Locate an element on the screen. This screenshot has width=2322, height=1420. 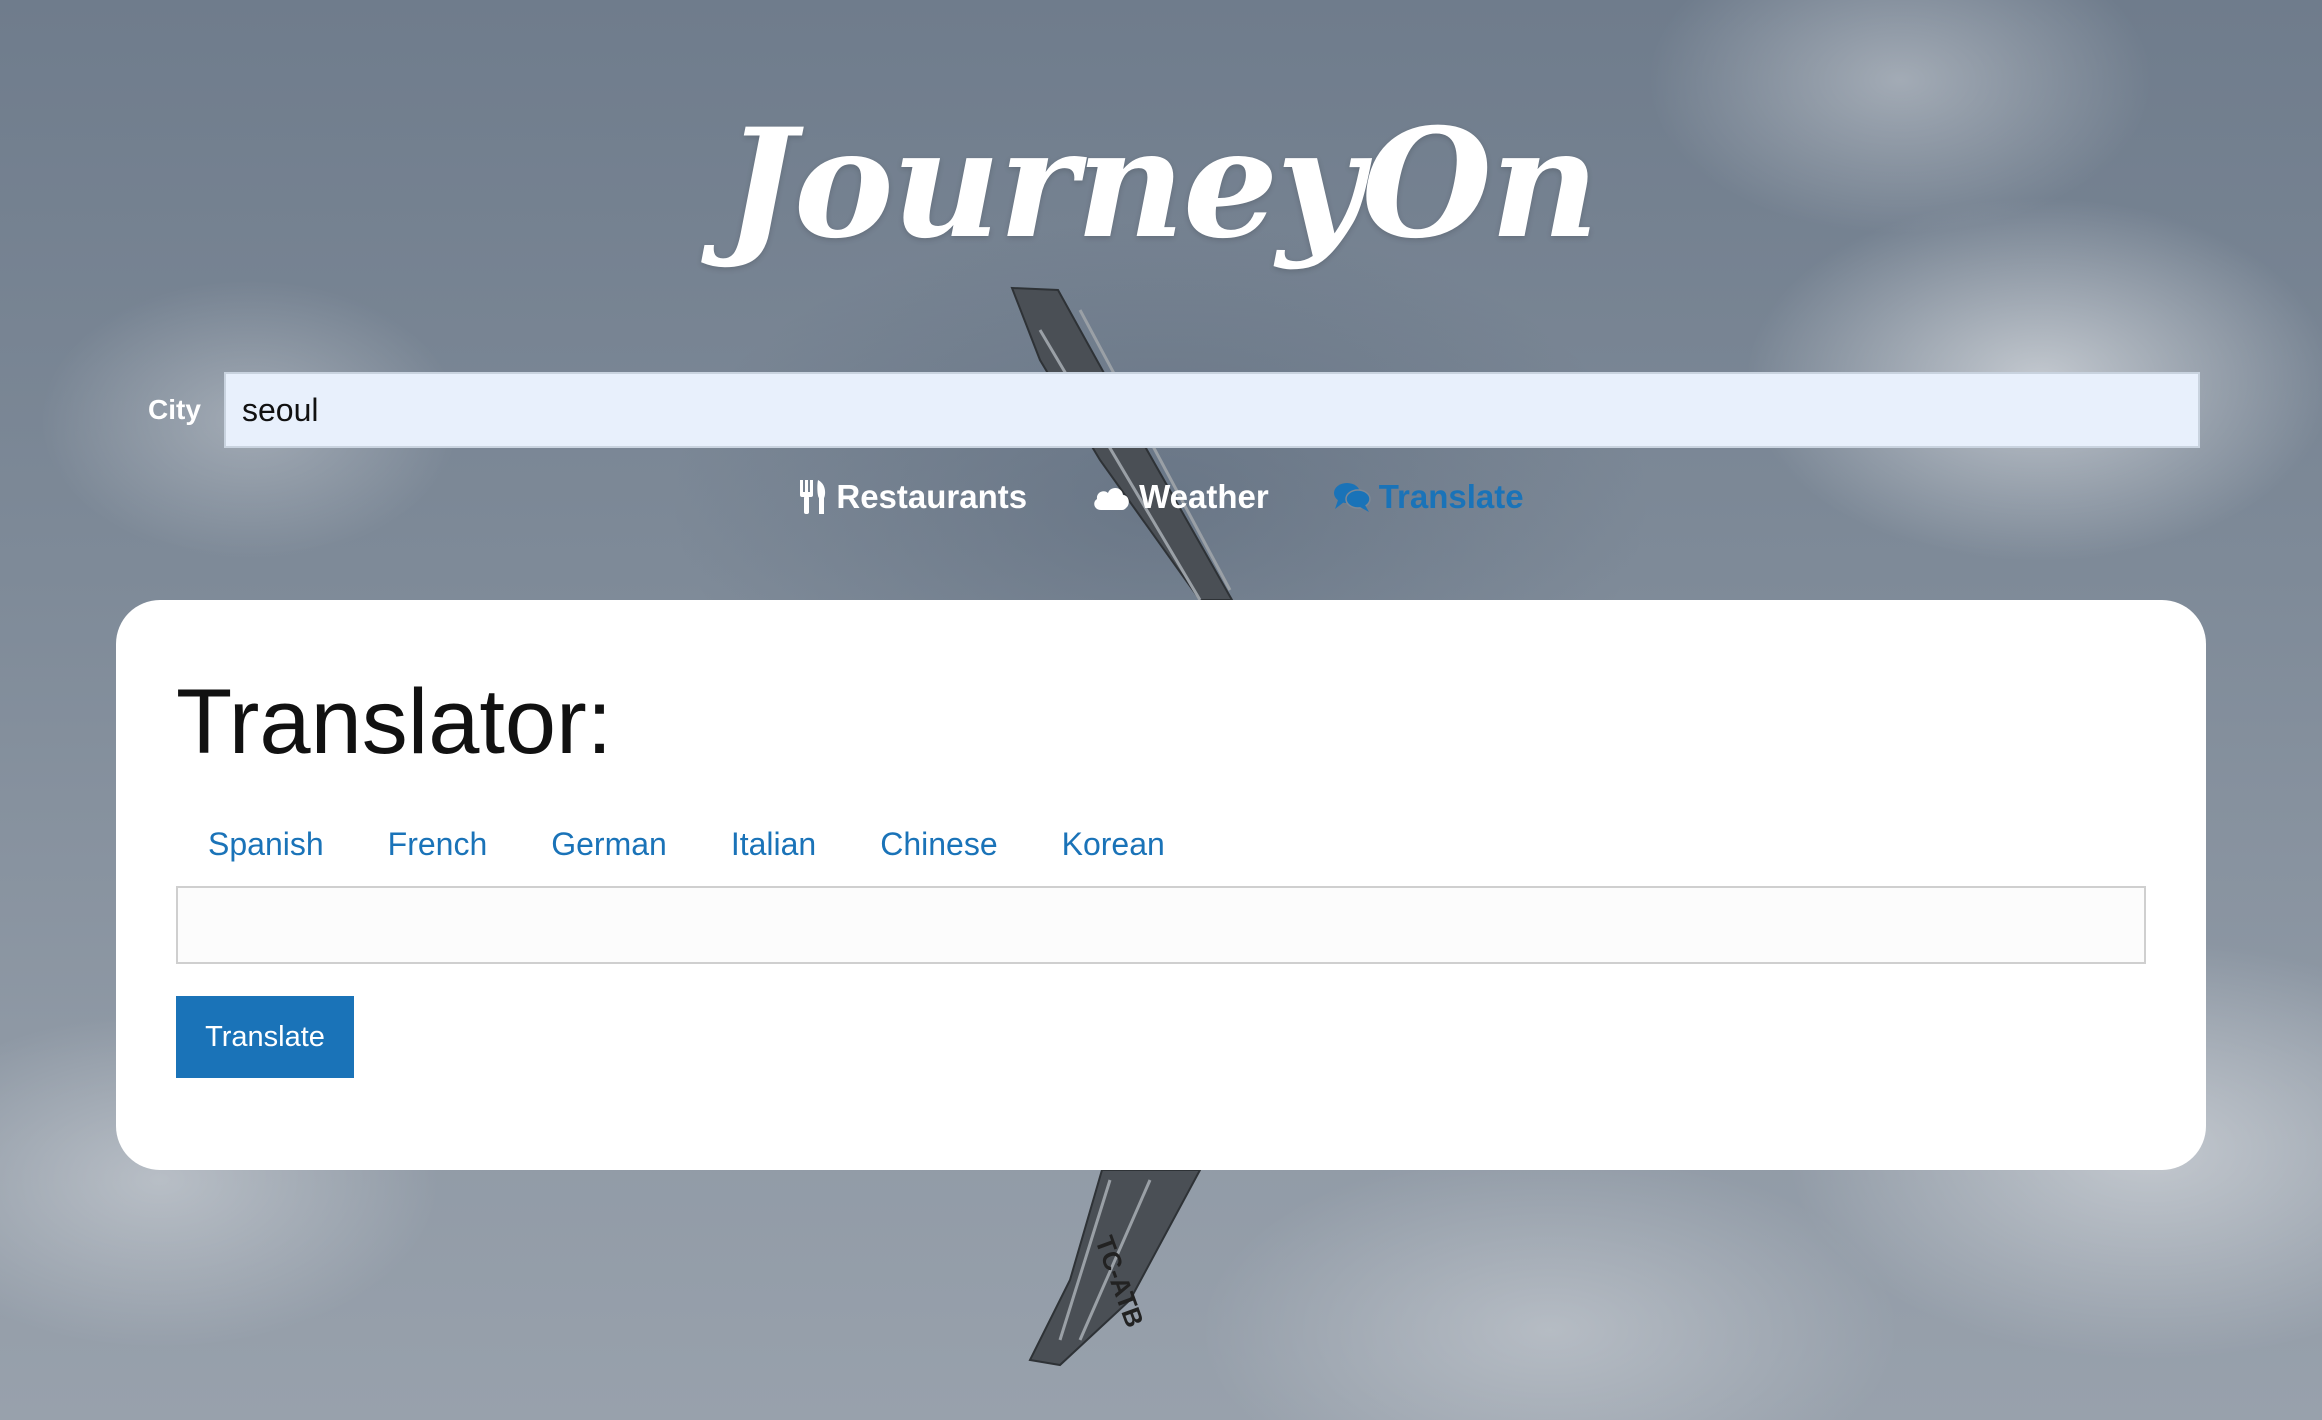
nav-item-restaurants: Restaurants is located at coordinates (912, 497).